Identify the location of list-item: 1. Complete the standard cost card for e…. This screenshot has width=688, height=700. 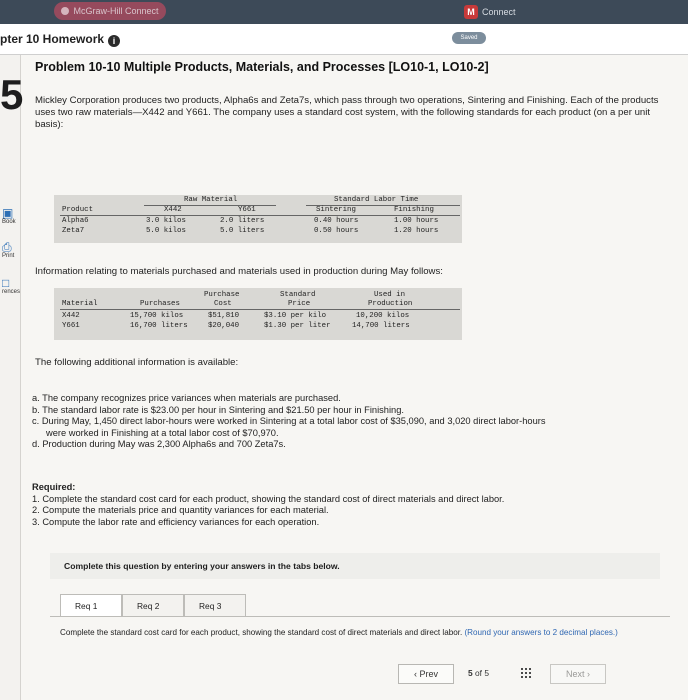
(268, 498).